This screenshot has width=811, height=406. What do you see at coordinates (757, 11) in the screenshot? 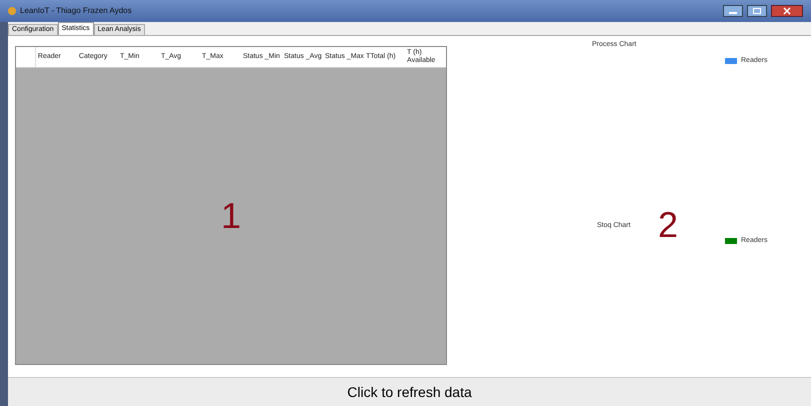
I see `maximize-button` at bounding box center [757, 11].